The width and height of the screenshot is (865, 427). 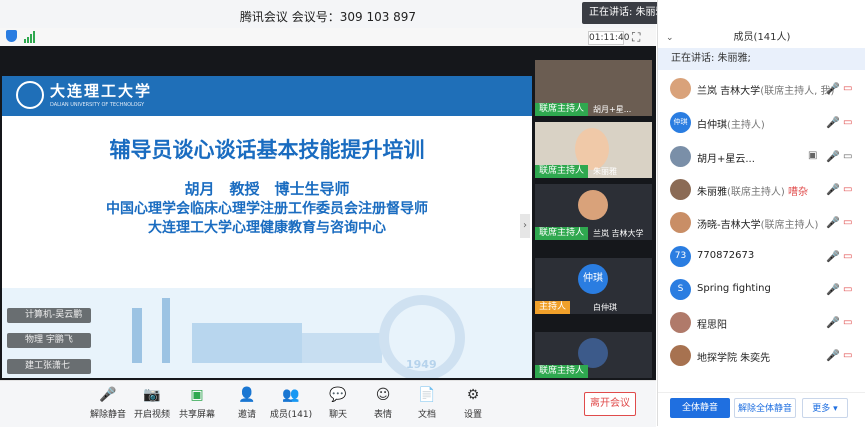 I want to click on member-row: 仲琪 白仲琪(主持人) 🎤 ▭, so click(x=761, y=123).